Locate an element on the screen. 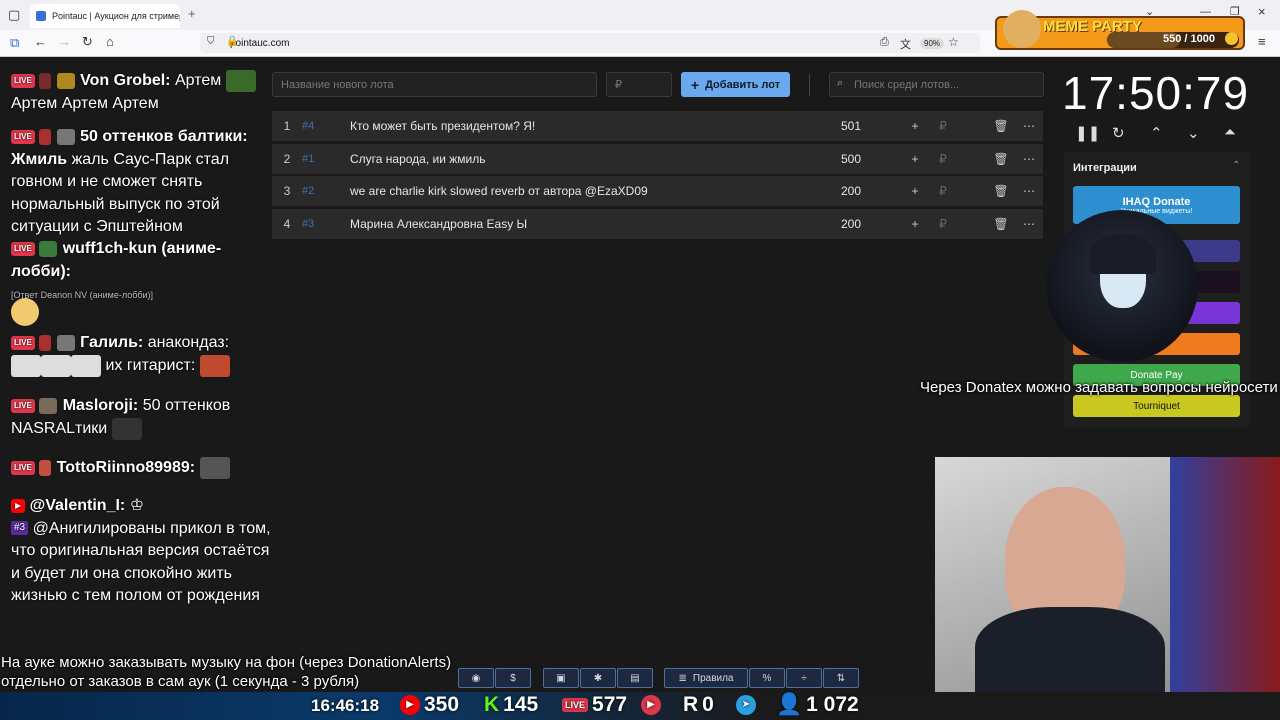 Image resolution: width=1280 pixels, height=720 pixels. lot-row: 1 #4 Кто может быть президентом? Я! 501 + ₽ 🗑 ⋯ is located at coordinates (657, 126).